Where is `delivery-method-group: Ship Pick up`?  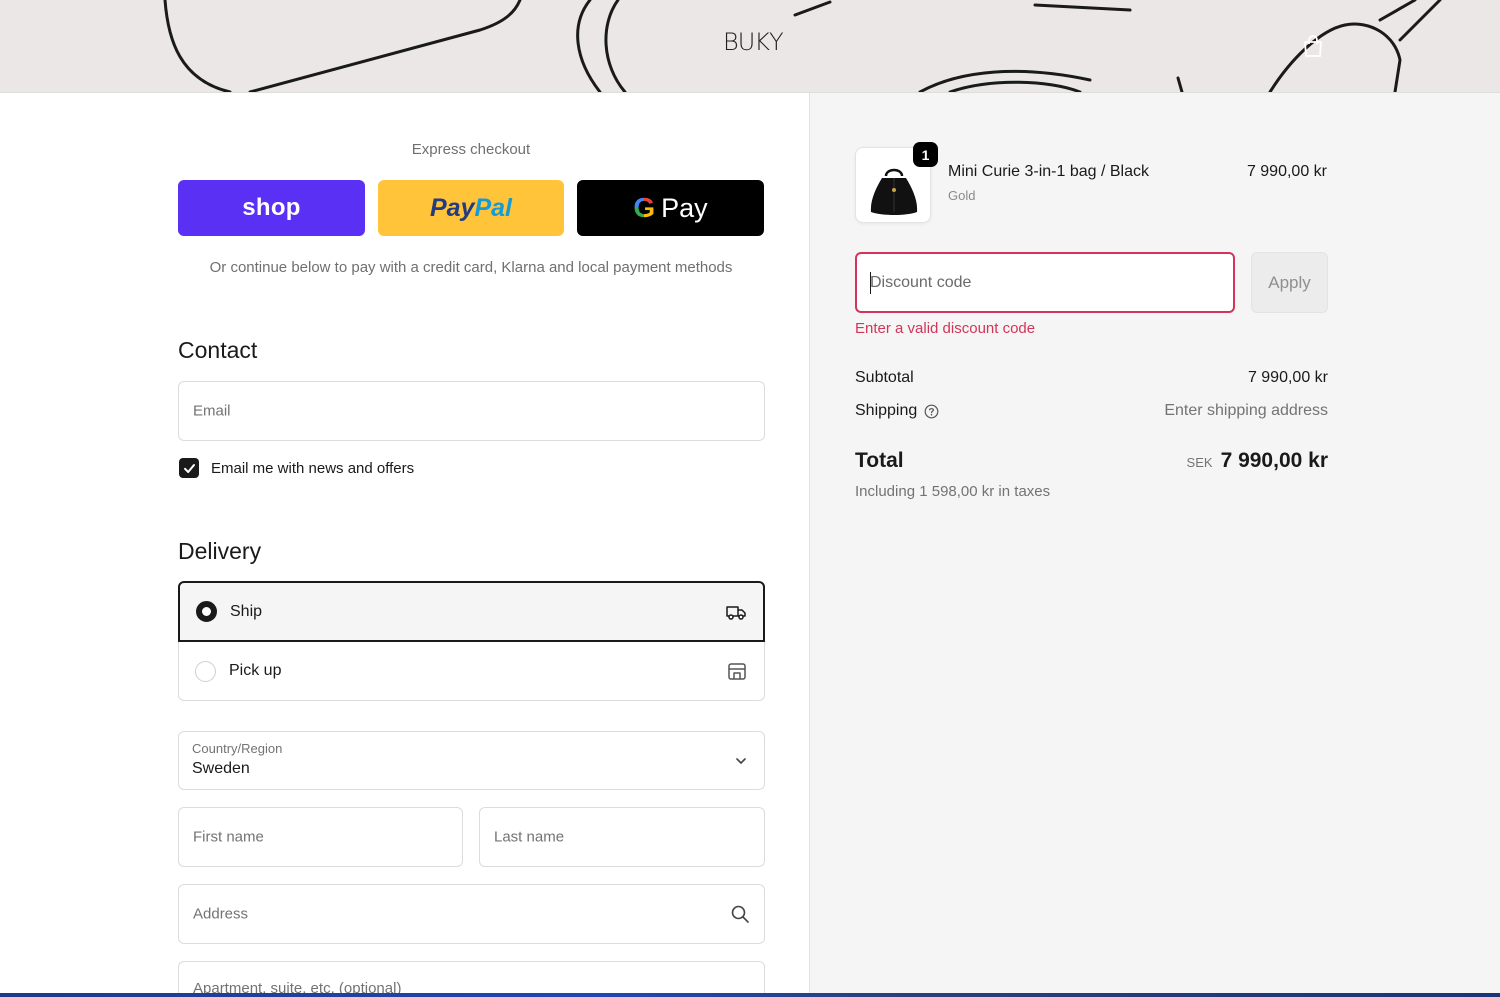
delivery-method-group: Ship Pick up is located at coordinates (471, 641).